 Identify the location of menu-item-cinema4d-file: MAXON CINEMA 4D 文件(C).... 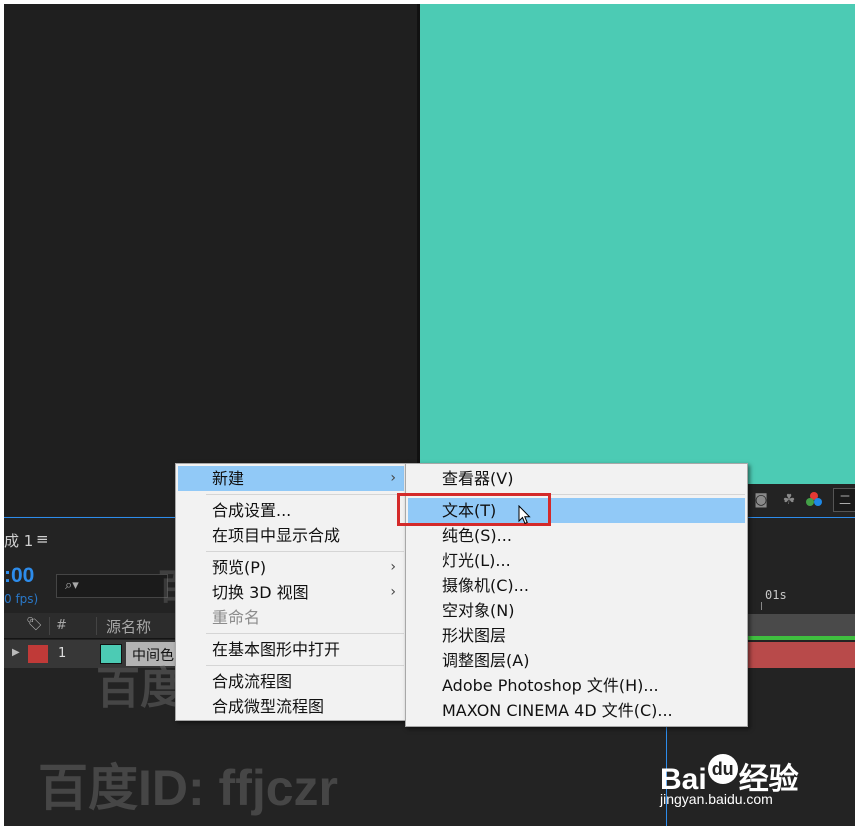
(576, 710).